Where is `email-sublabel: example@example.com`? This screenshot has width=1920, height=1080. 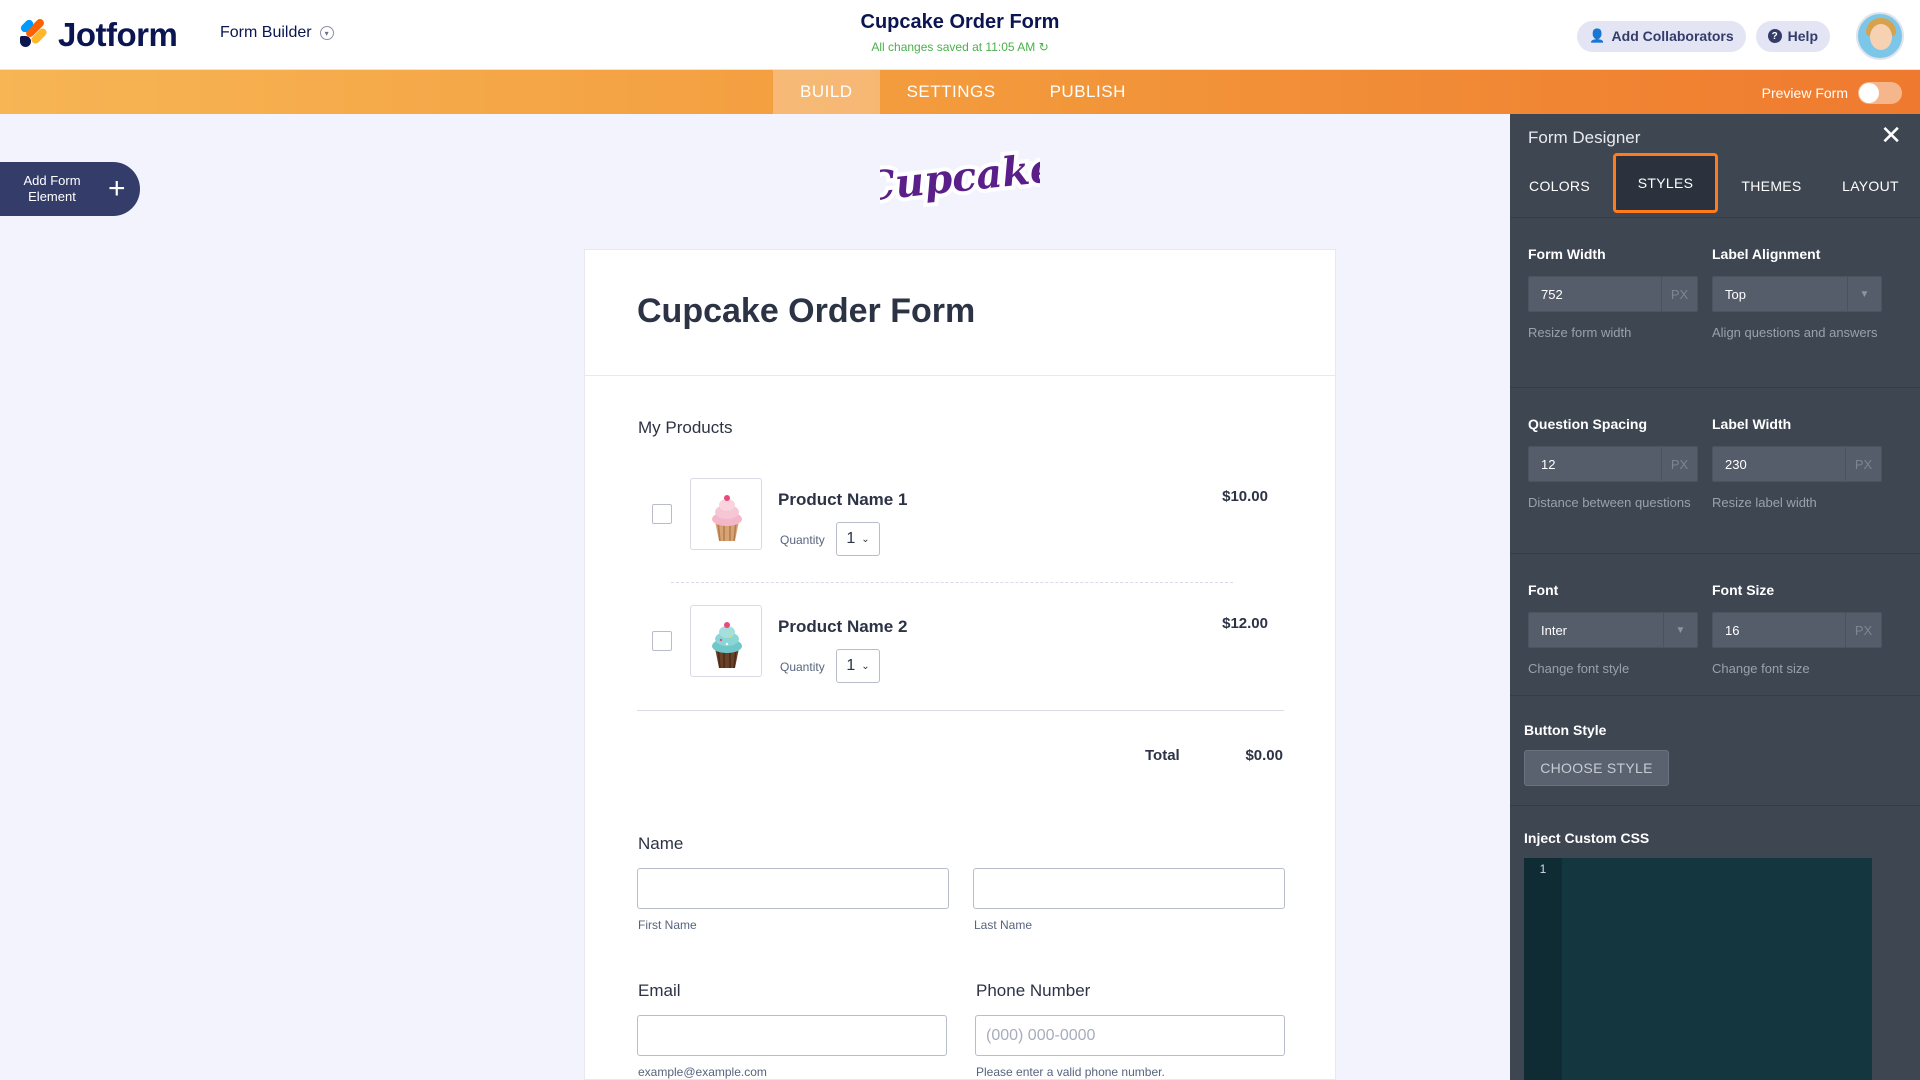
email-sublabel: example@example.com is located at coordinates (702, 1072).